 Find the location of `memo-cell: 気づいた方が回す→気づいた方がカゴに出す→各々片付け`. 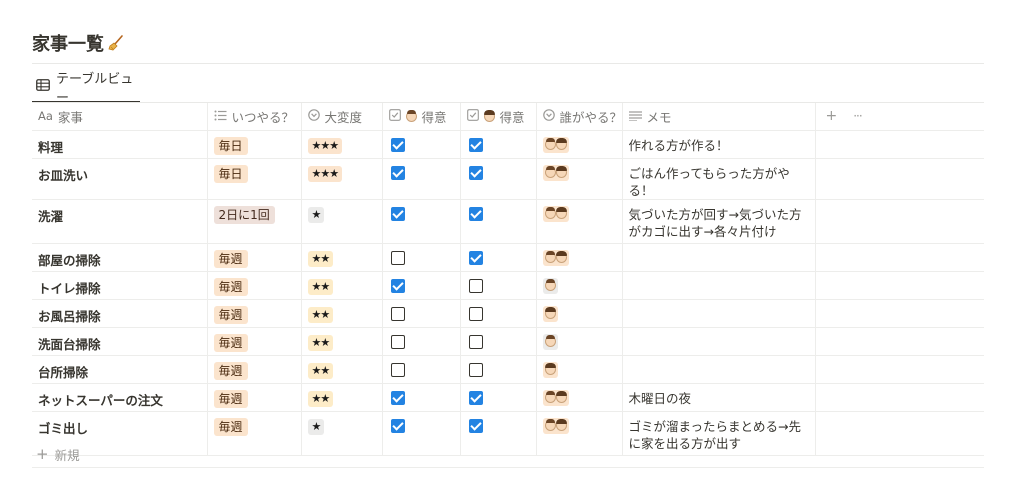

memo-cell: 気づいた方が回す→気づいた方がカゴに出す→各々片付け is located at coordinates (719, 221).